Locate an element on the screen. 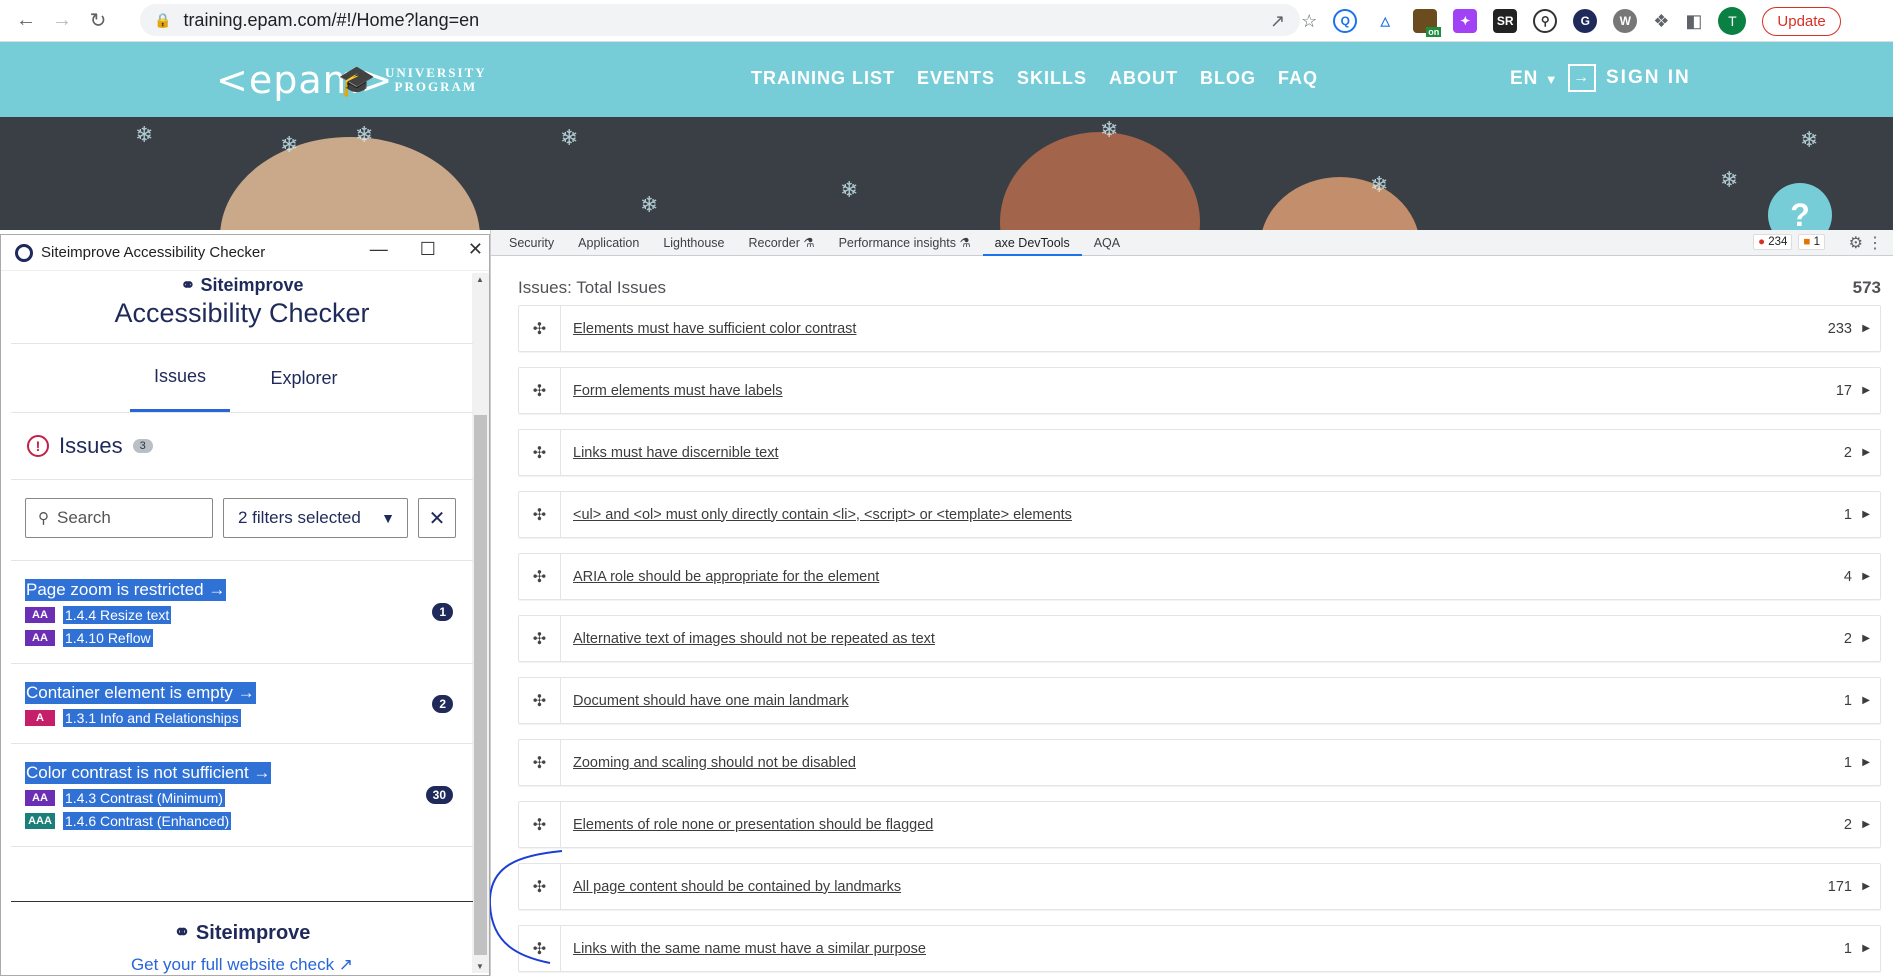 The image size is (1893, 976). issue-row: ✣ Links must have discernible text 2 ▶ is located at coordinates (1199, 452).